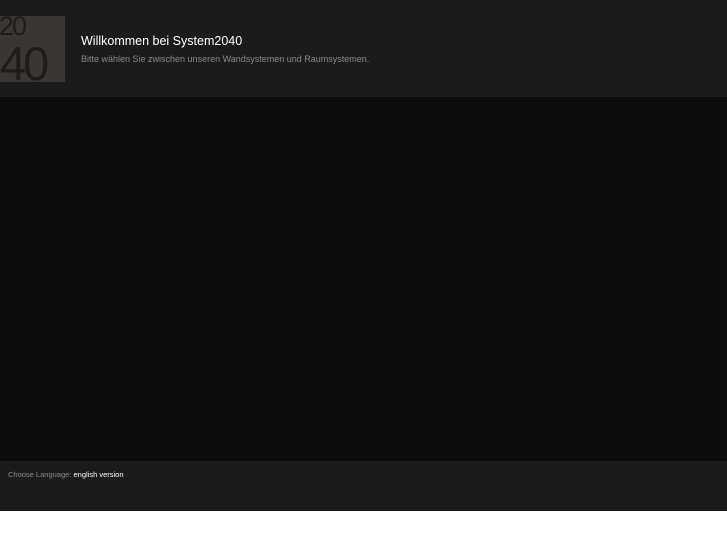 Image resolution: width=727 pixels, height=545 pixels. Describe the element at coordinates (363, 486) in the screenshot. I see `page-footer: Choose Language: english version` at that location.